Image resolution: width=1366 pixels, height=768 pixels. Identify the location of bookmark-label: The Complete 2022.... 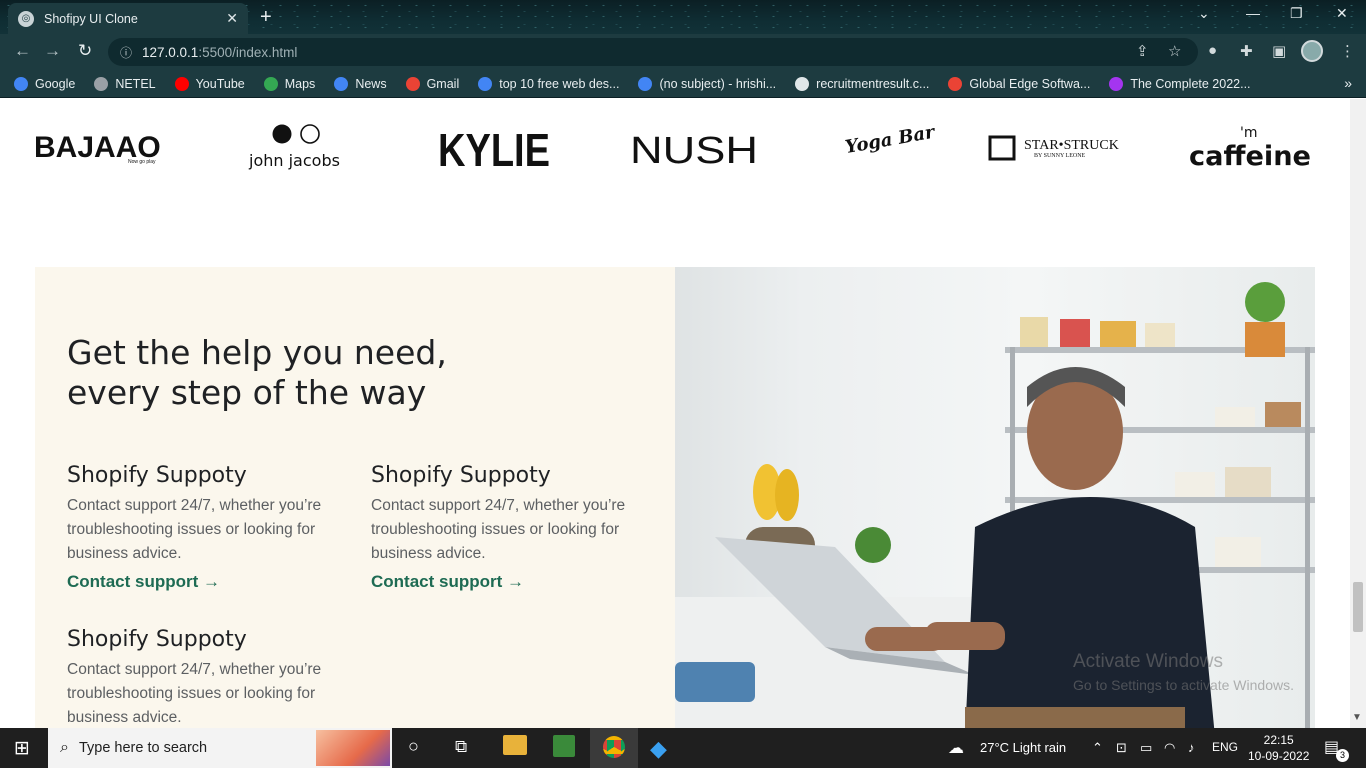
(1190, 83).